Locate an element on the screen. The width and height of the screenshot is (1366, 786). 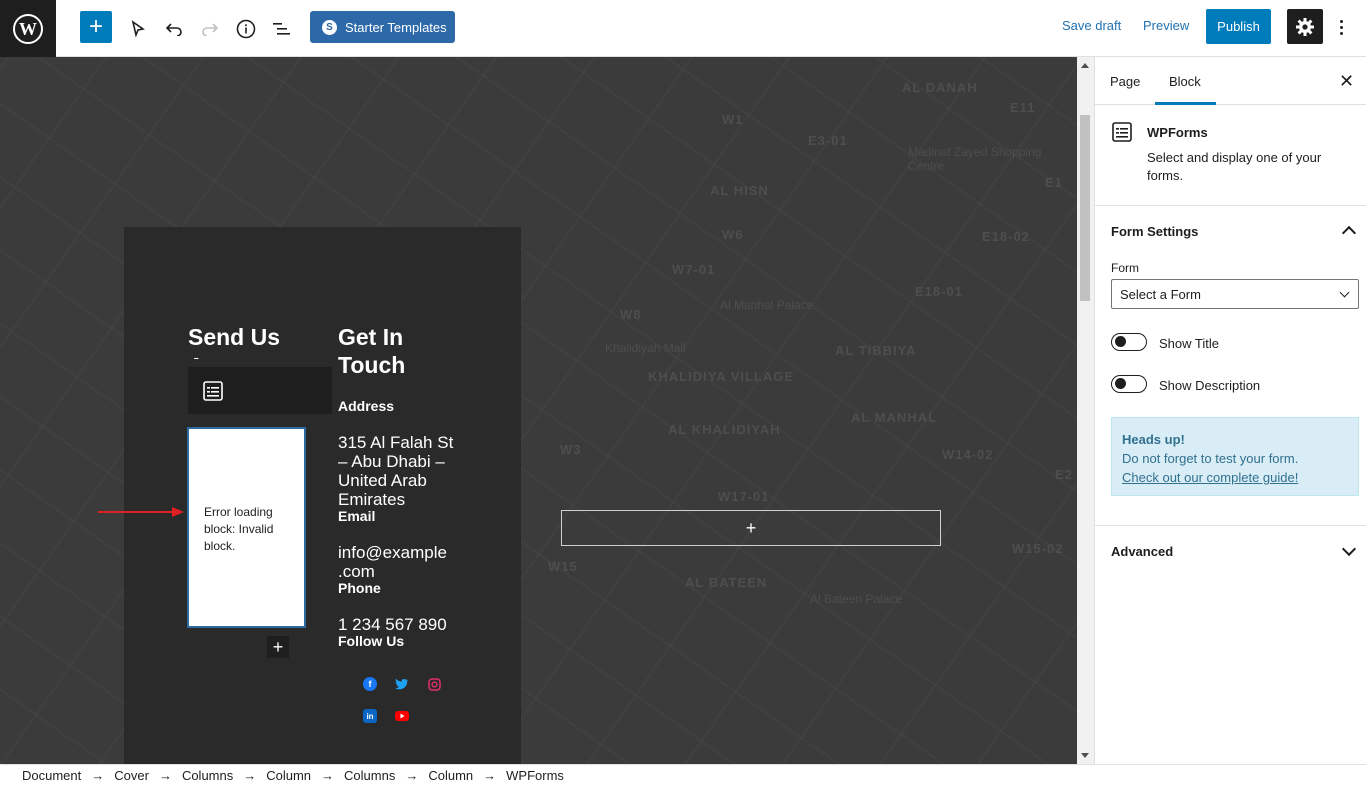
tab-page: Page is located at coordinates (1125, 81).